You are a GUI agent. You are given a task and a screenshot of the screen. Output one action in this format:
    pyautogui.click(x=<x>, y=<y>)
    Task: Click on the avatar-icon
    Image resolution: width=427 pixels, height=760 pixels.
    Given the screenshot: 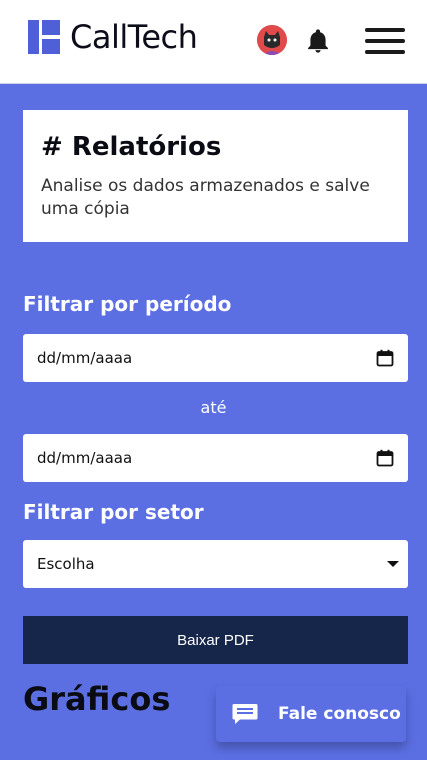 What is the action you would take?
    pyautogui.click(x=272, y=40)
    